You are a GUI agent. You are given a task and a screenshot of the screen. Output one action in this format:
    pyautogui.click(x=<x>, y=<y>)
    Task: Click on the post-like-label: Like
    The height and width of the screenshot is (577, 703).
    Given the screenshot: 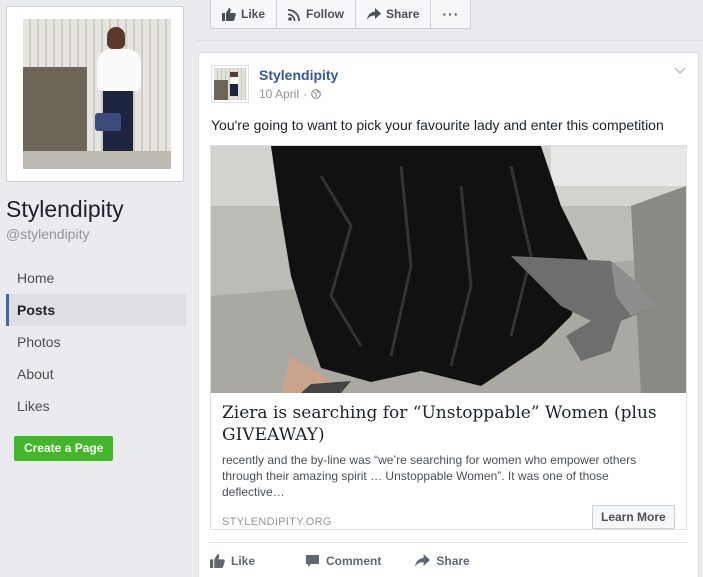 What is the action you would take?
    pyautogui.click(x=243, y=560)
    